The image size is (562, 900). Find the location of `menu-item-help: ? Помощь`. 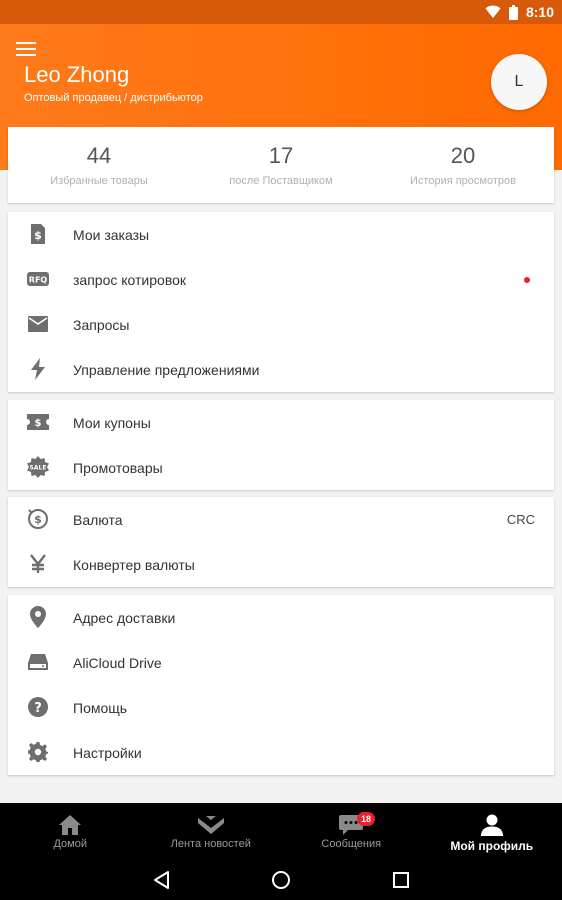

menu-item-help: ? Помощь is located at coordinates (281, 707).